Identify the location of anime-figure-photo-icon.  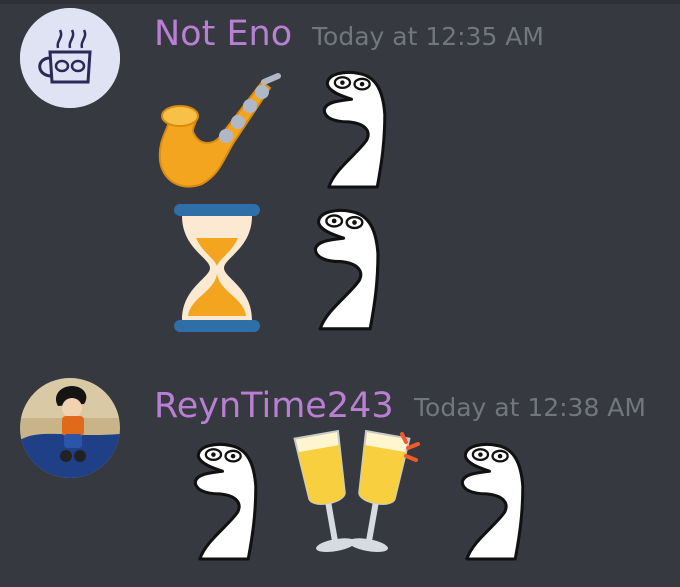
(70, 428).